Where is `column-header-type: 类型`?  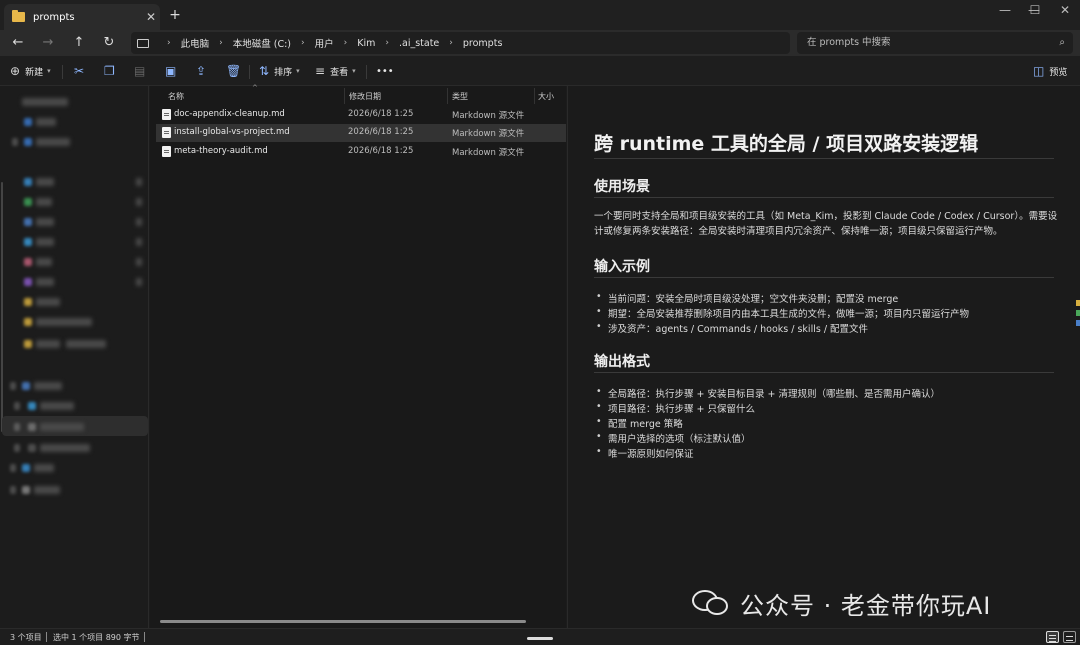
column-header-type: 类型 is located at coordinates (460, 96).